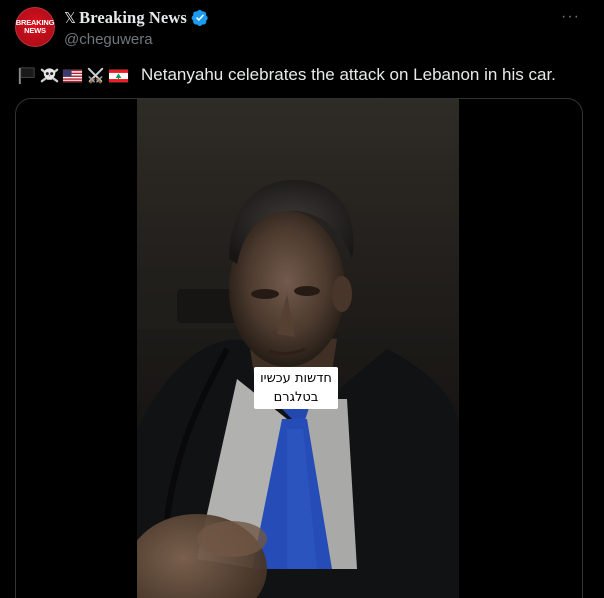 This screenshot has height=598, width=604. I want to click on caption-line-1: חדשות עכשיו, so click(296, 378).